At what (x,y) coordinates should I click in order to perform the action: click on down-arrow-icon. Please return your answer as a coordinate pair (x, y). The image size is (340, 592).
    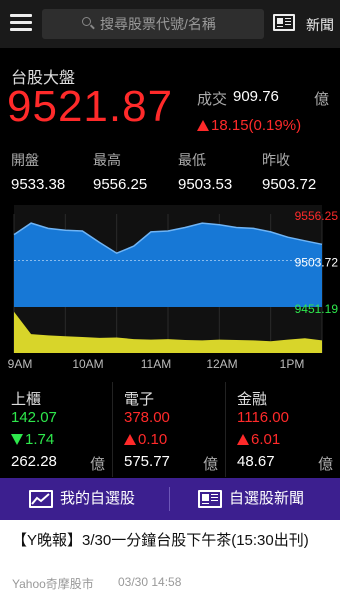
    Looking at the image, I should click on (17, 439).